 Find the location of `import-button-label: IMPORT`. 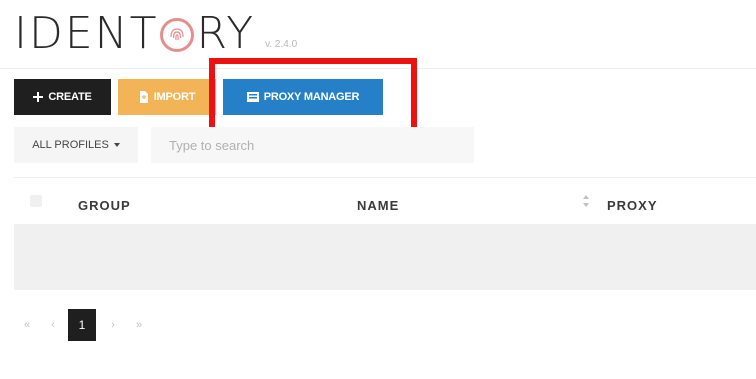

import-button-label: IMPORT is located at coordinates (174, 97).